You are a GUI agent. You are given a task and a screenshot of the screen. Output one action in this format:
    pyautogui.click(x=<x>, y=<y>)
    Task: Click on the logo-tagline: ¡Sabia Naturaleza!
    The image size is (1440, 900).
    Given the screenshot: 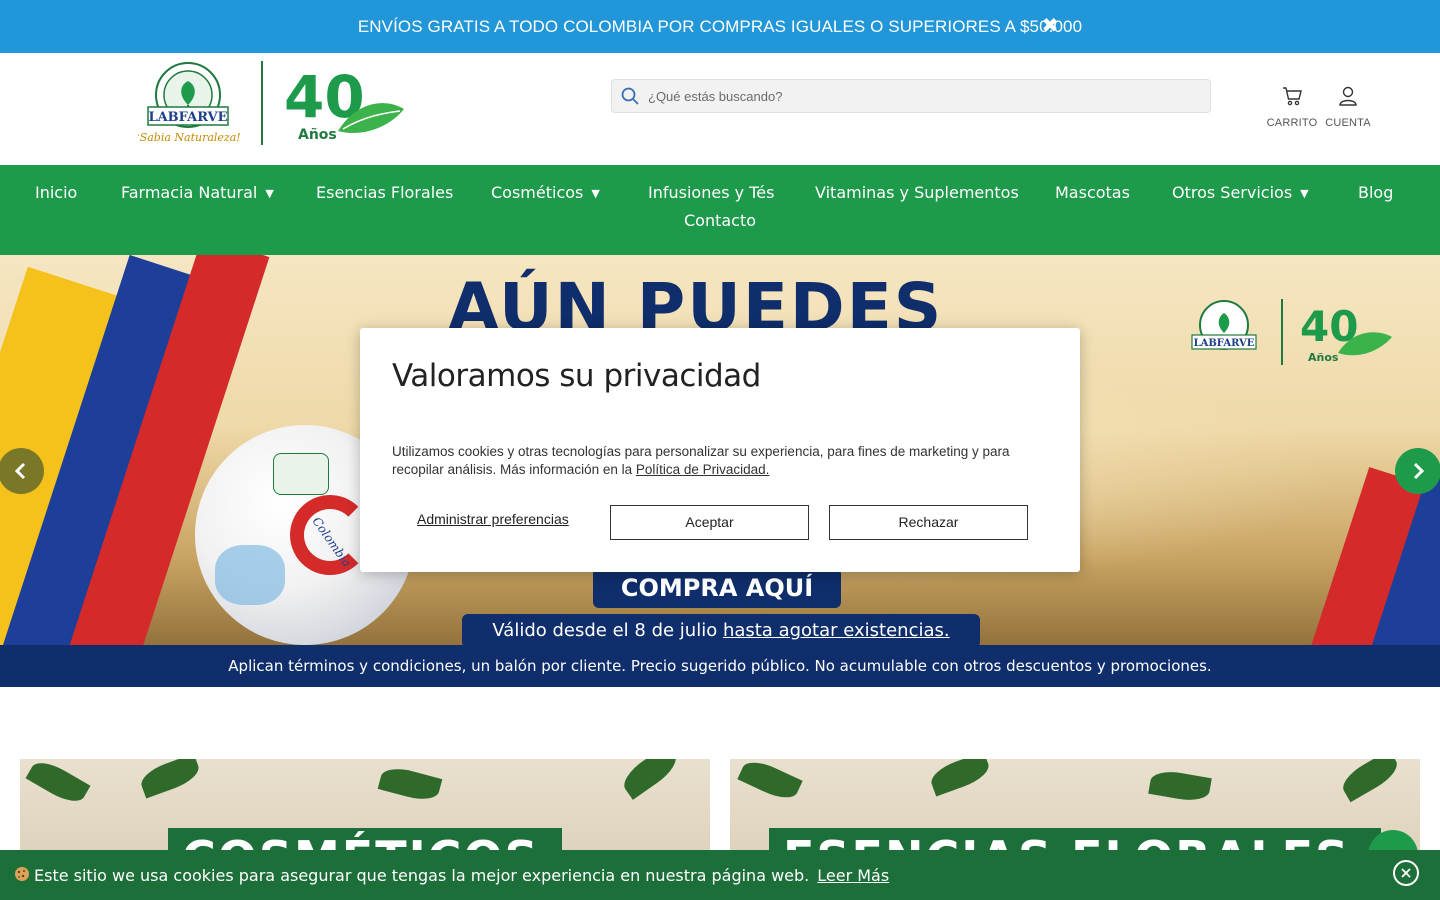 What is the action you would take?
    pyautogui.click(x=189, y=137)
    